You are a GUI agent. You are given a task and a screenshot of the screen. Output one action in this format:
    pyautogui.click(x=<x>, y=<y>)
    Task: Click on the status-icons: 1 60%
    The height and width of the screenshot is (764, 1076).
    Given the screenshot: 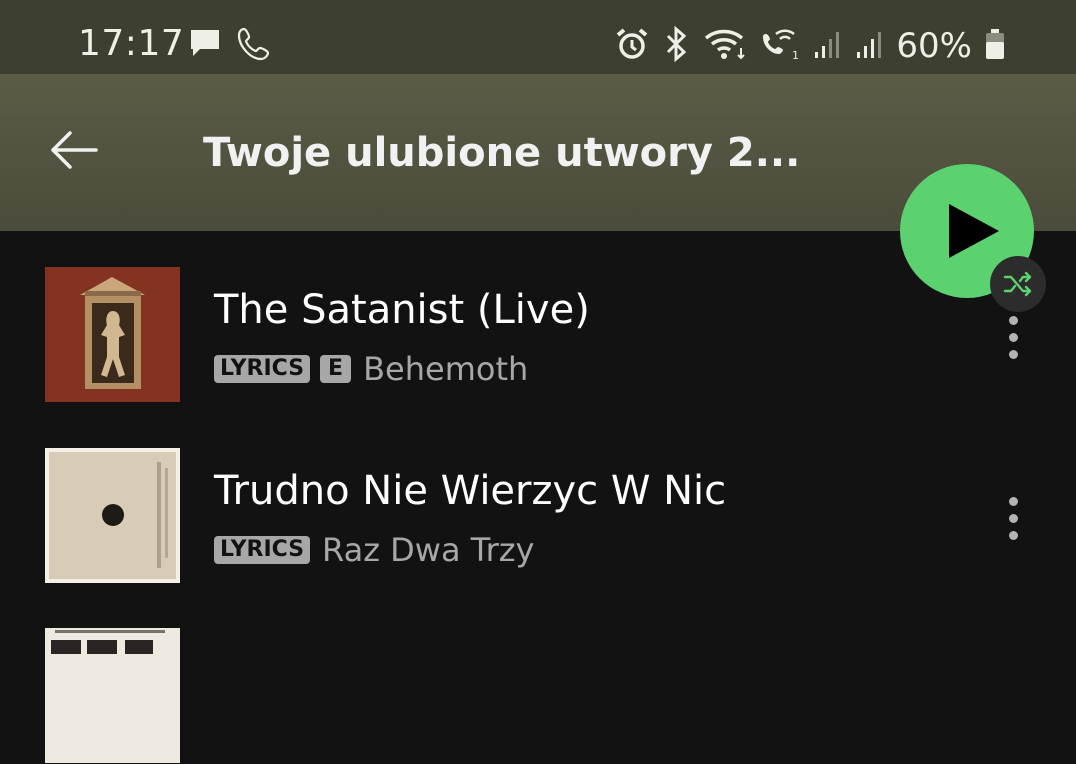 What is the action you would take?
    pyautogui.click(x=810, y=46)
    